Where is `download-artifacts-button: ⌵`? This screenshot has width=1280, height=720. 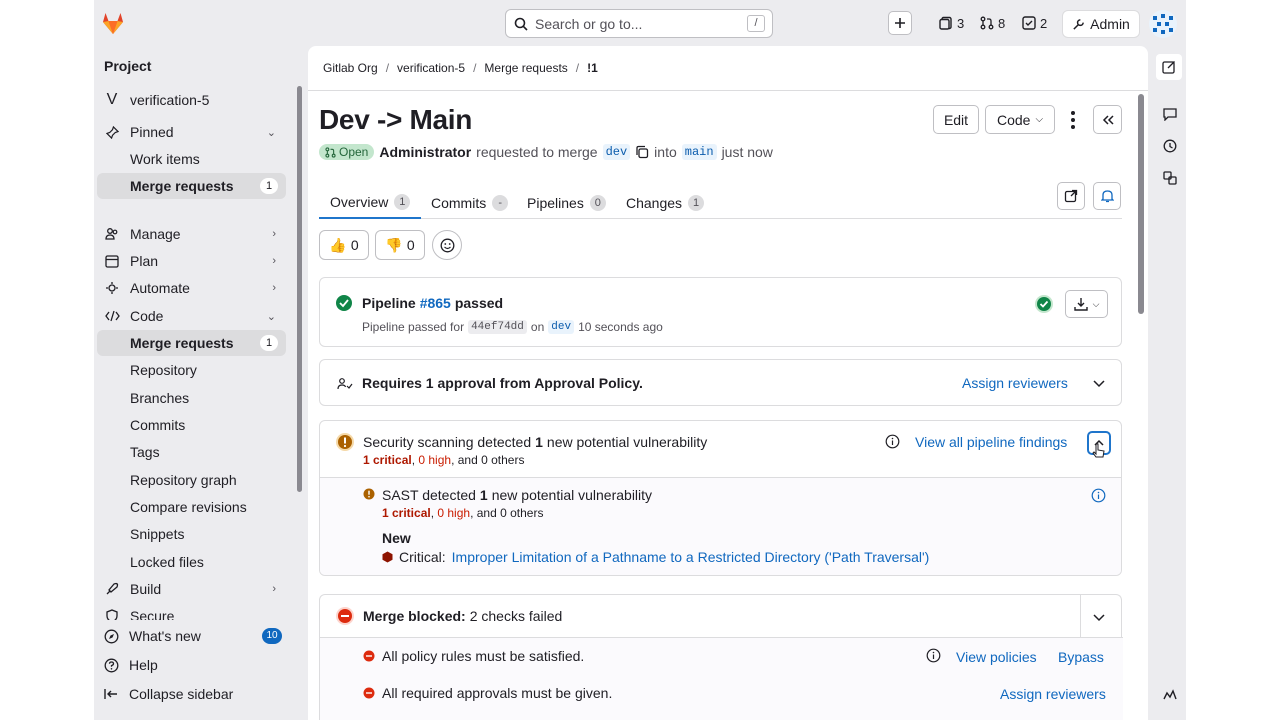
download-artifacts-button: ⌵ is located at coordinates (1086, 304).